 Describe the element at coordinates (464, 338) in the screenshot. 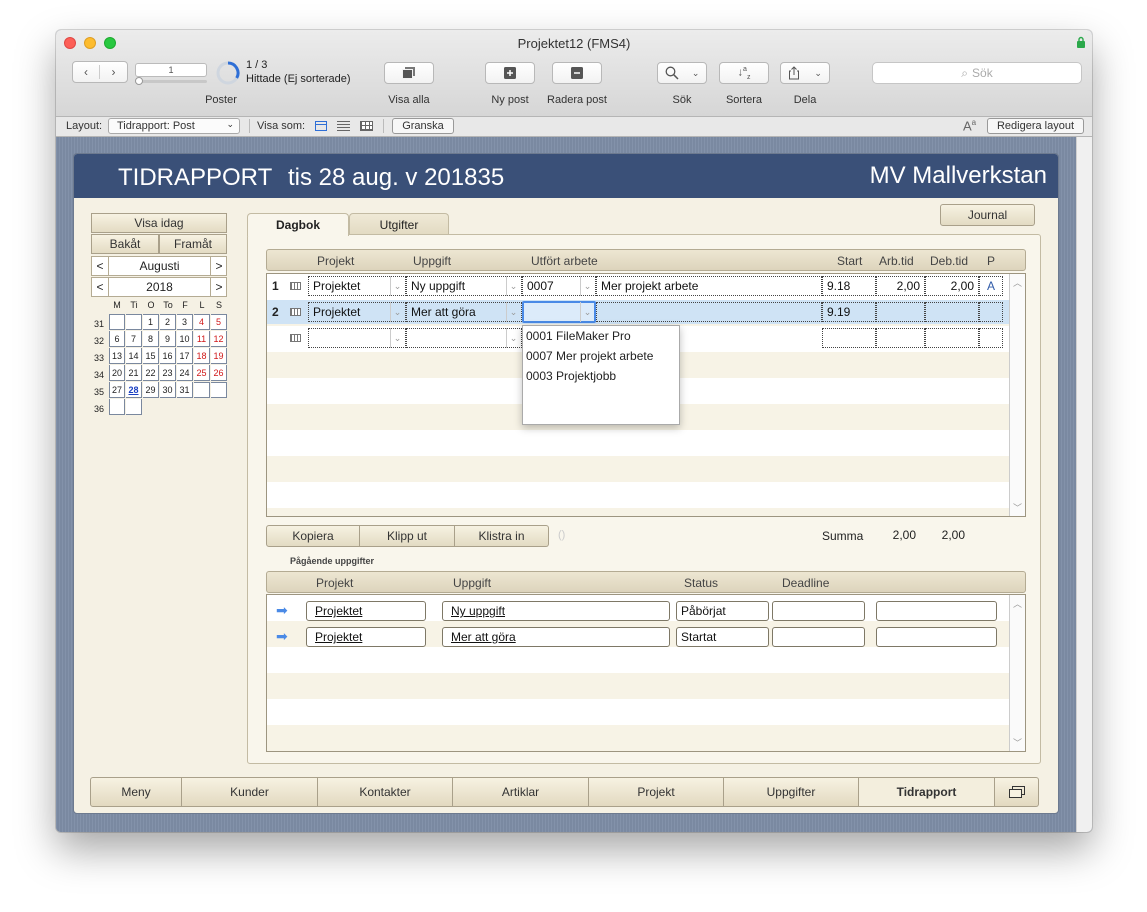

I see `task-field` at that location.